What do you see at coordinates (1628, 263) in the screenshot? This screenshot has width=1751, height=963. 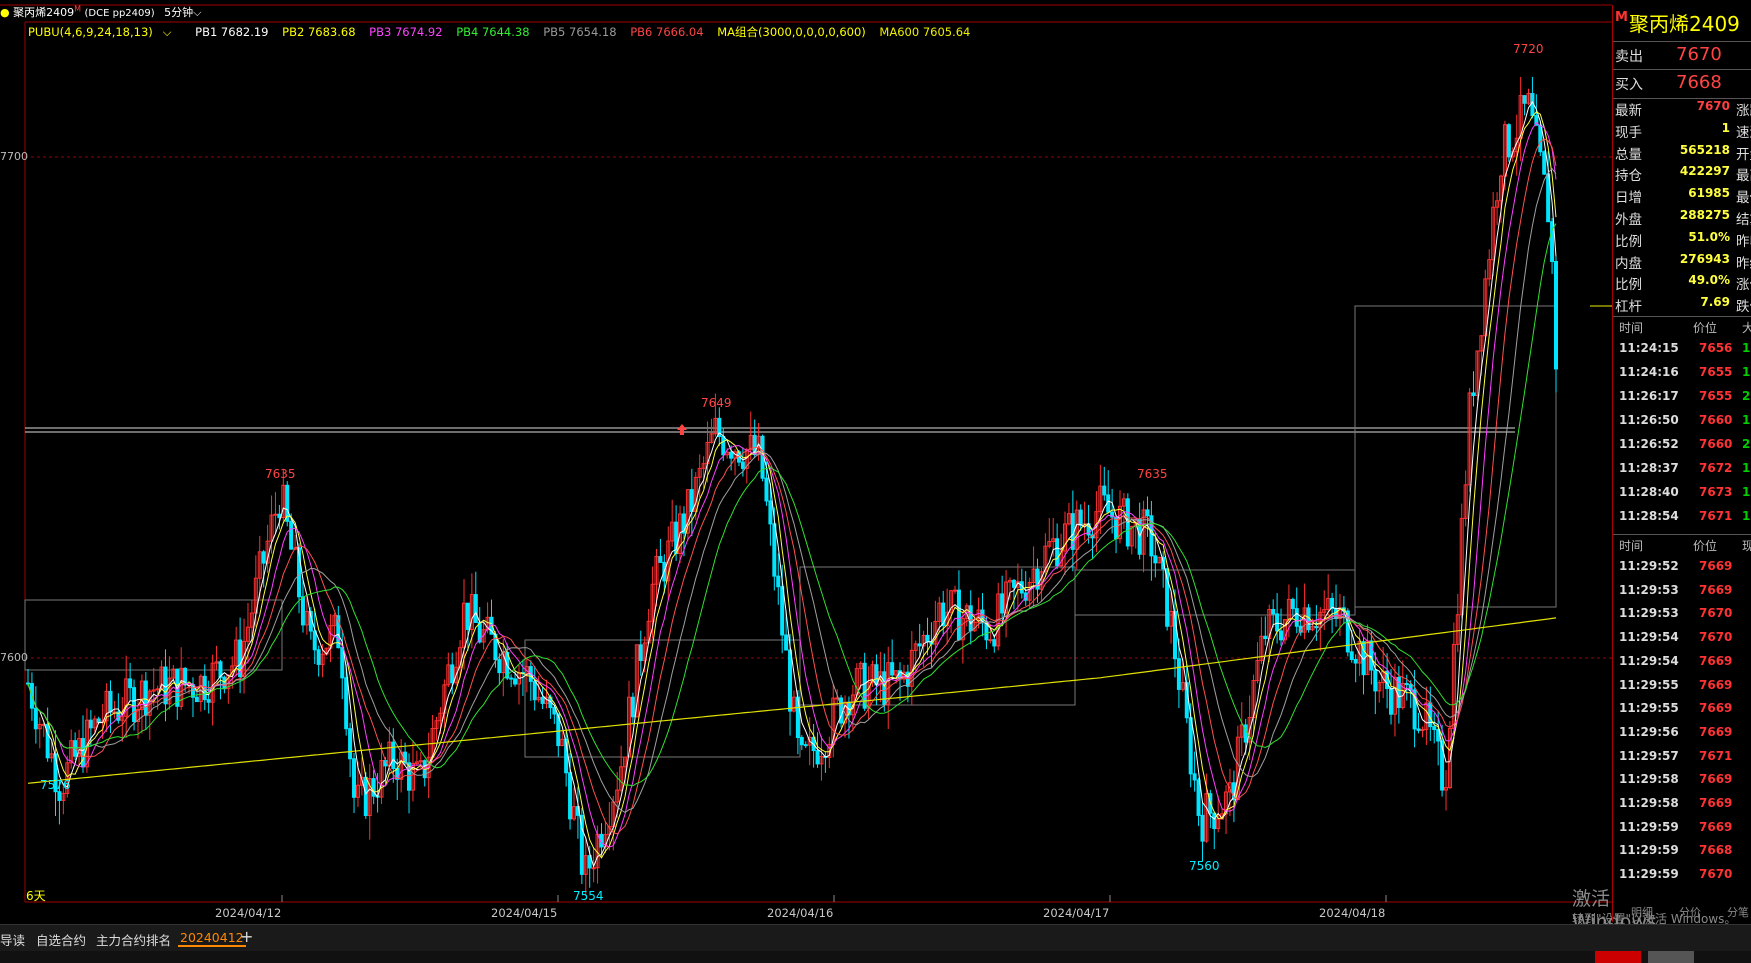 I see `stat-key: 内盘` at bounding box center [1628, 263].